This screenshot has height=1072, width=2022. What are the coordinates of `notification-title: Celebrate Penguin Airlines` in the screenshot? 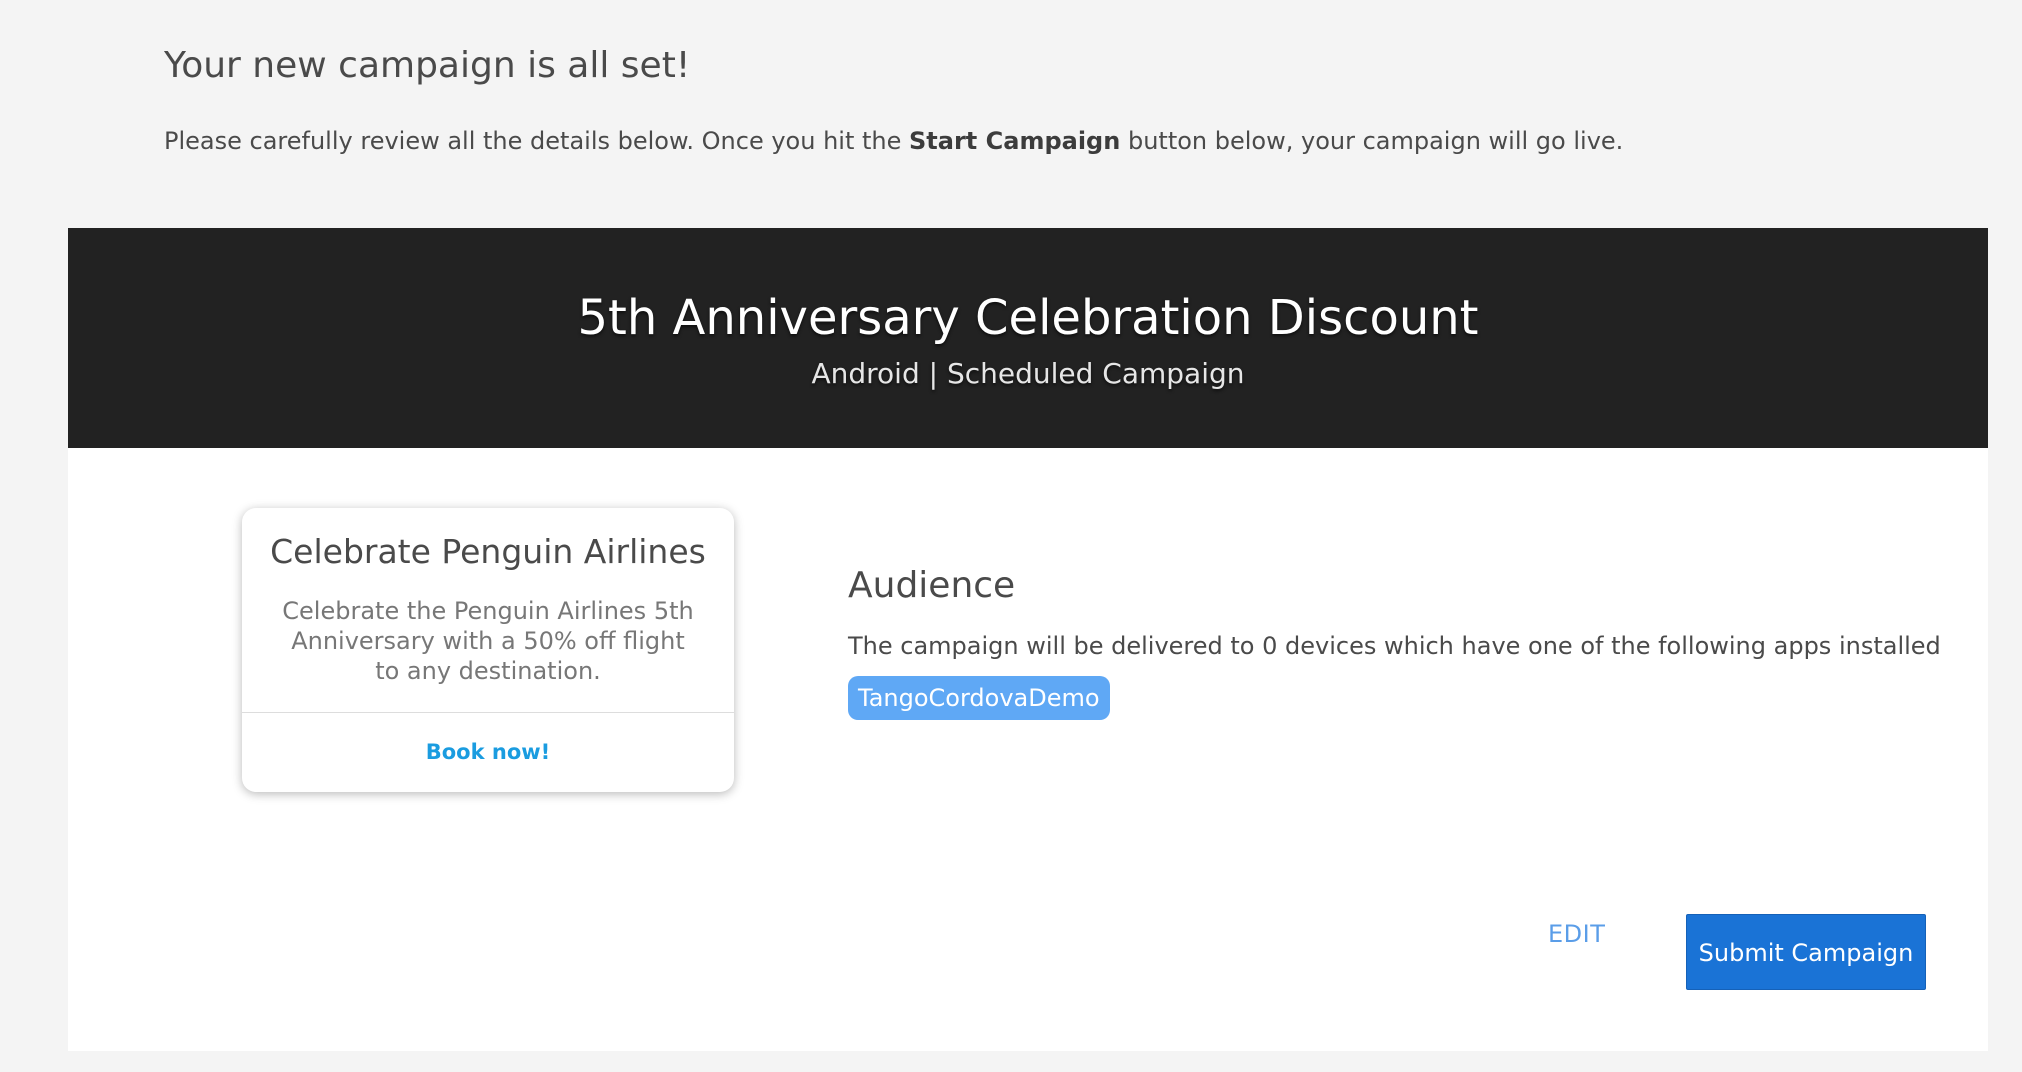 It's located at (488, 551).